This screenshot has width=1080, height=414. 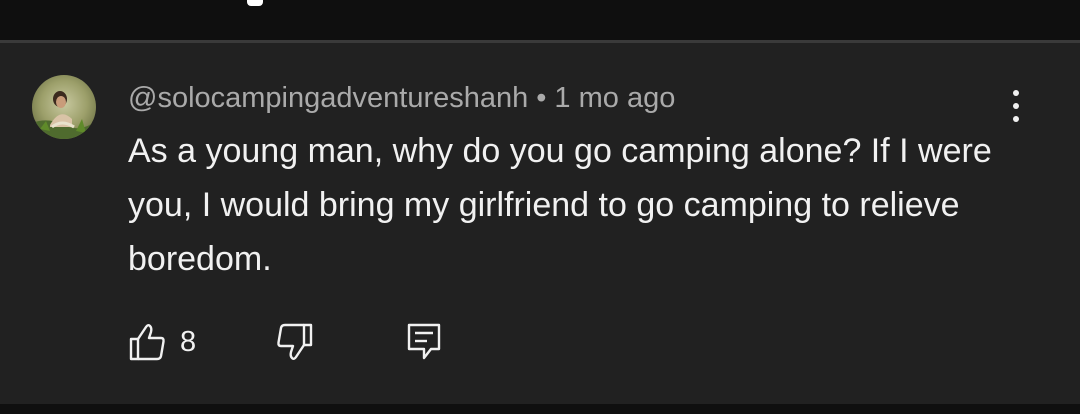 I want to click on like-count: 8, so click(x=188, y=341).